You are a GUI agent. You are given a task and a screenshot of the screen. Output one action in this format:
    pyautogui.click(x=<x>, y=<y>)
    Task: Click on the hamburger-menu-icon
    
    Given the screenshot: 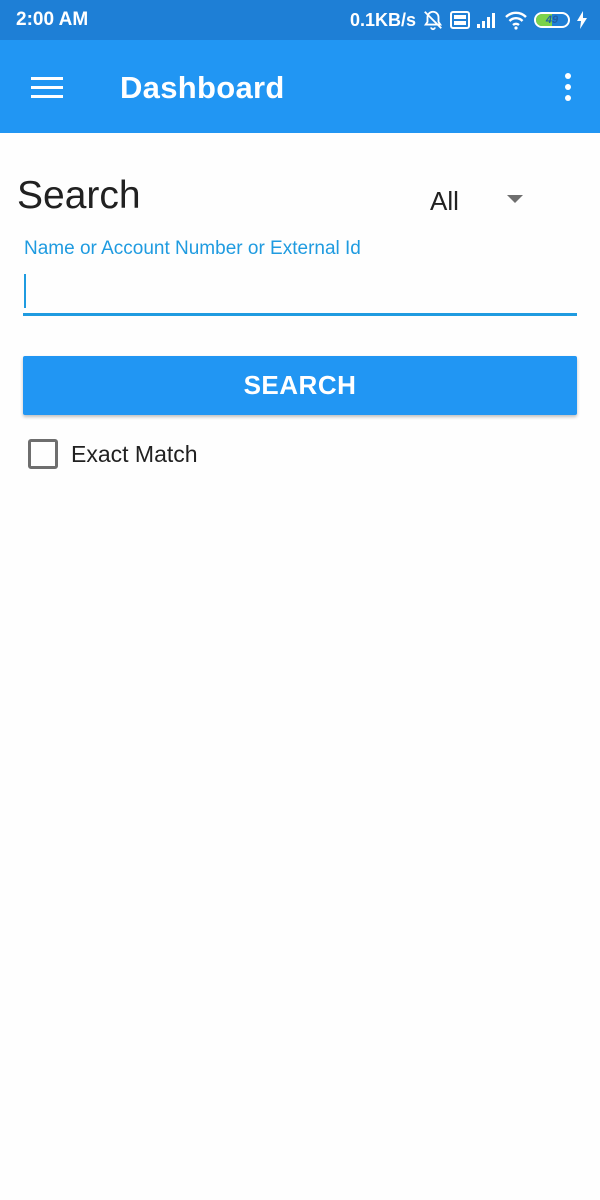 What is the action you would take?
    pyautogui.click(x=47, y=87)
    